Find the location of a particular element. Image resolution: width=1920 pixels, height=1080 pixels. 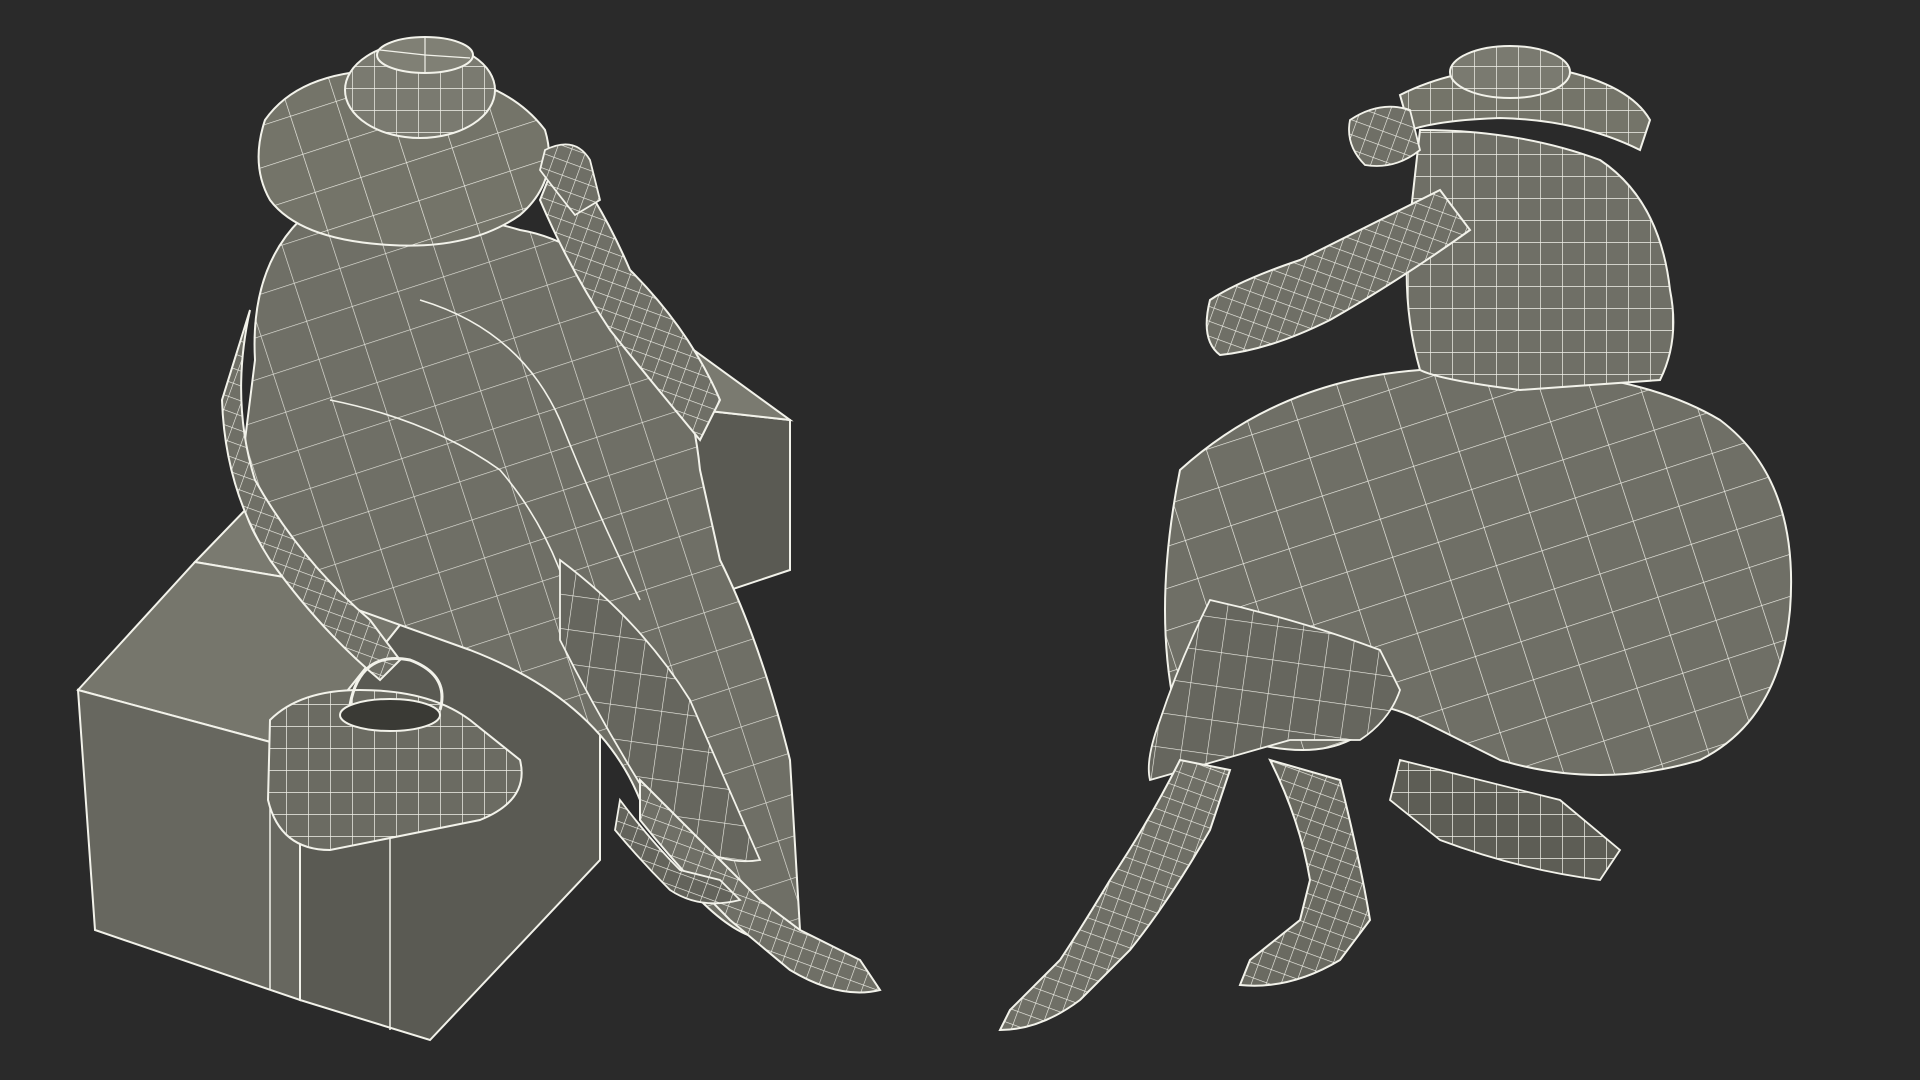

figure-skirt is located at coordinates (1470, 574).